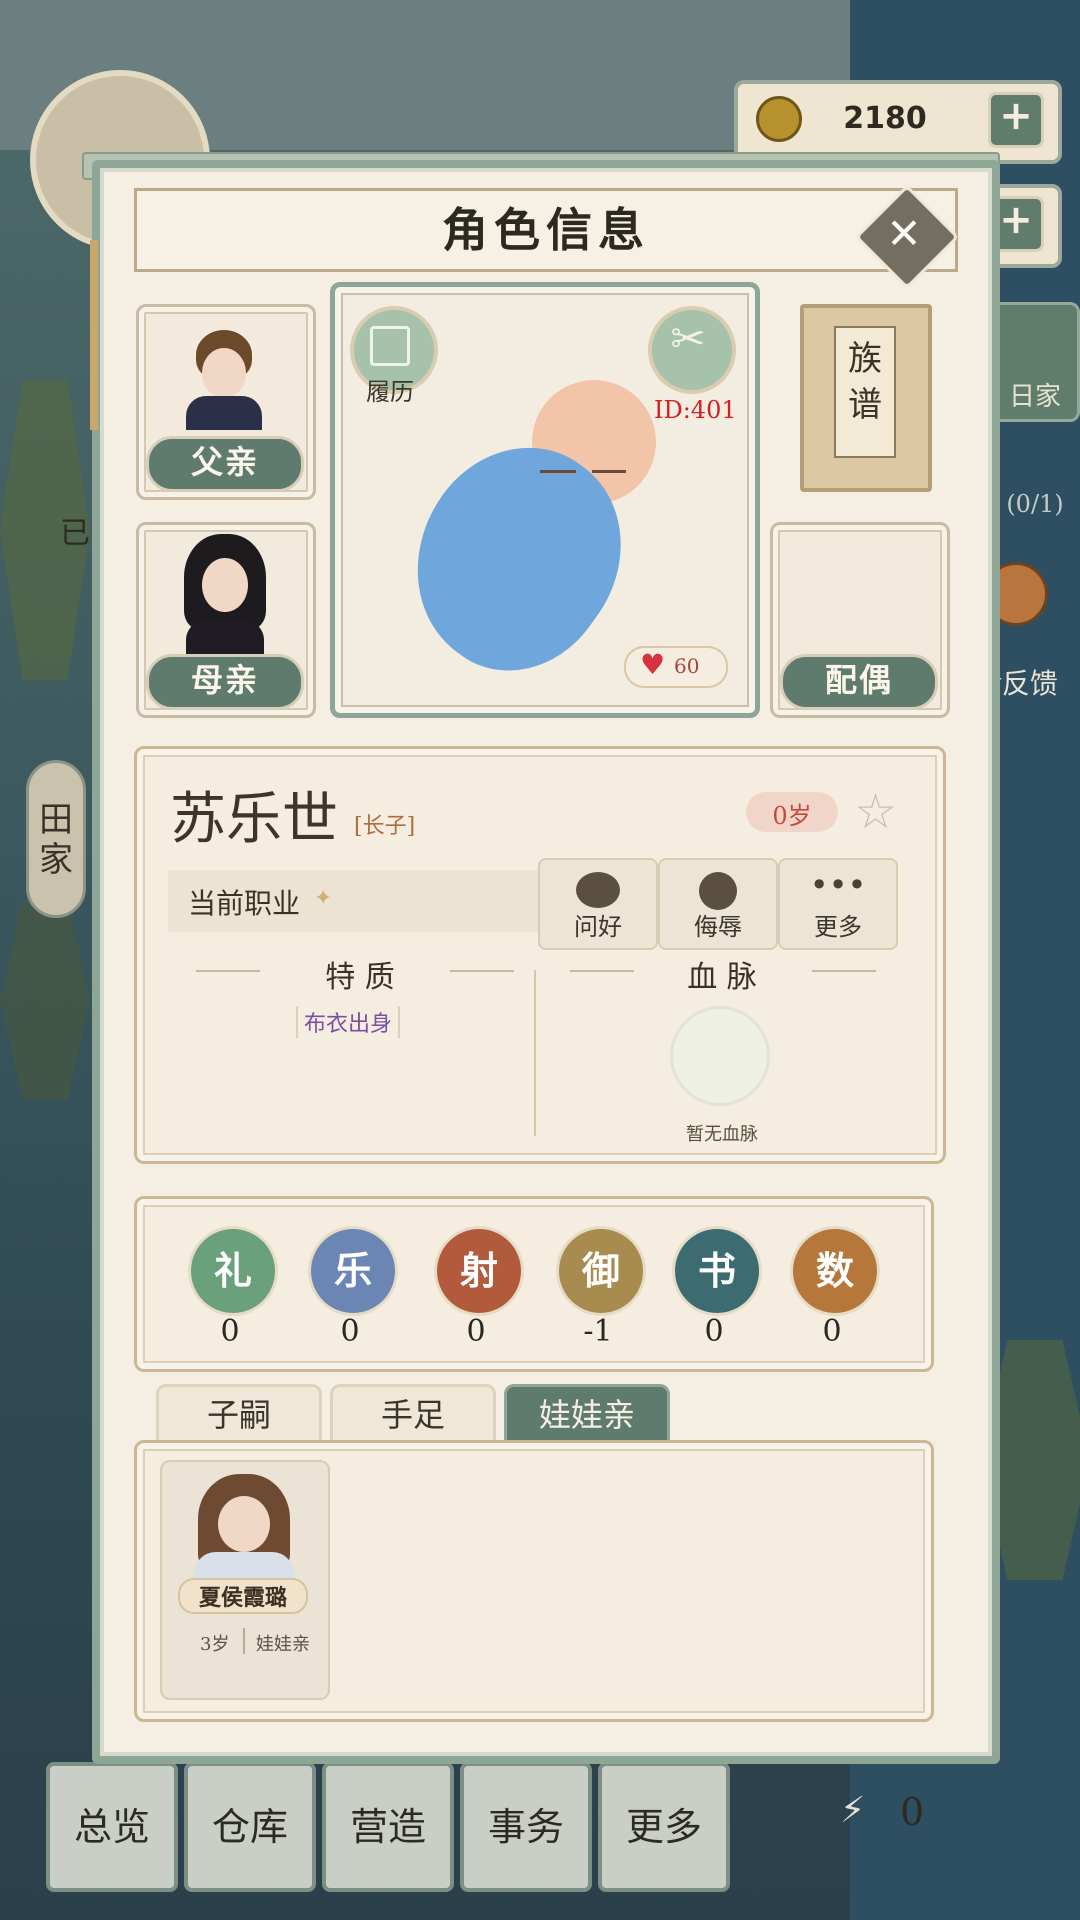 This screenshot has height=1920, width=1080. I want to click on no-bloodline-text: 暂无血脉, so click(722, 1134).